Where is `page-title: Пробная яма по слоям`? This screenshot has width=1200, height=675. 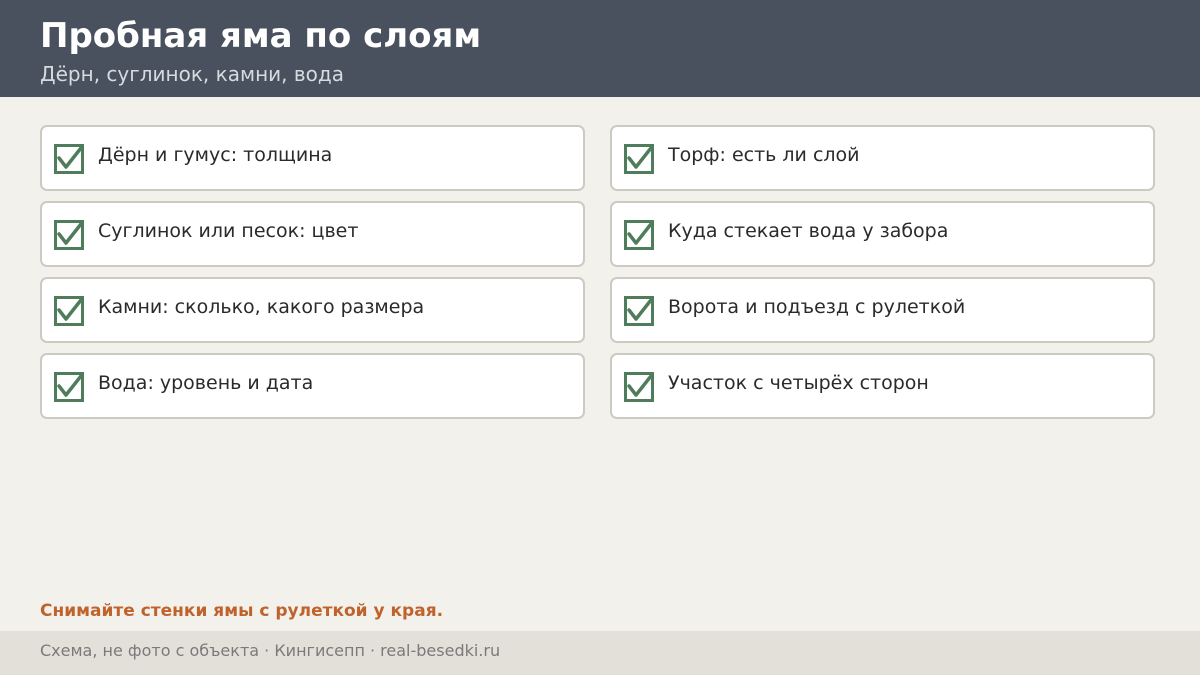 page-title: Пробная яма по слоям is located at coordinates (261, 36).